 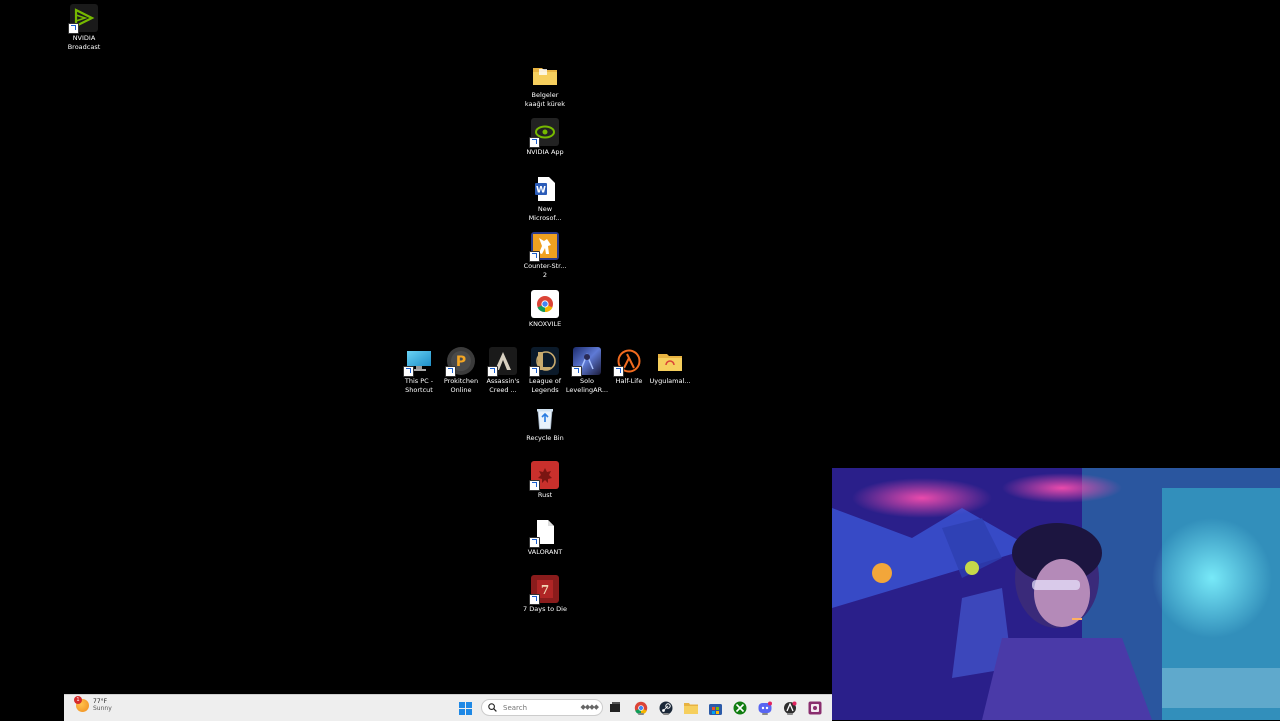 What do you see at coordinates (83, 19) in the screenshot?
I see `nvidia-broadcast-icon` at bounding box center [83, 19].